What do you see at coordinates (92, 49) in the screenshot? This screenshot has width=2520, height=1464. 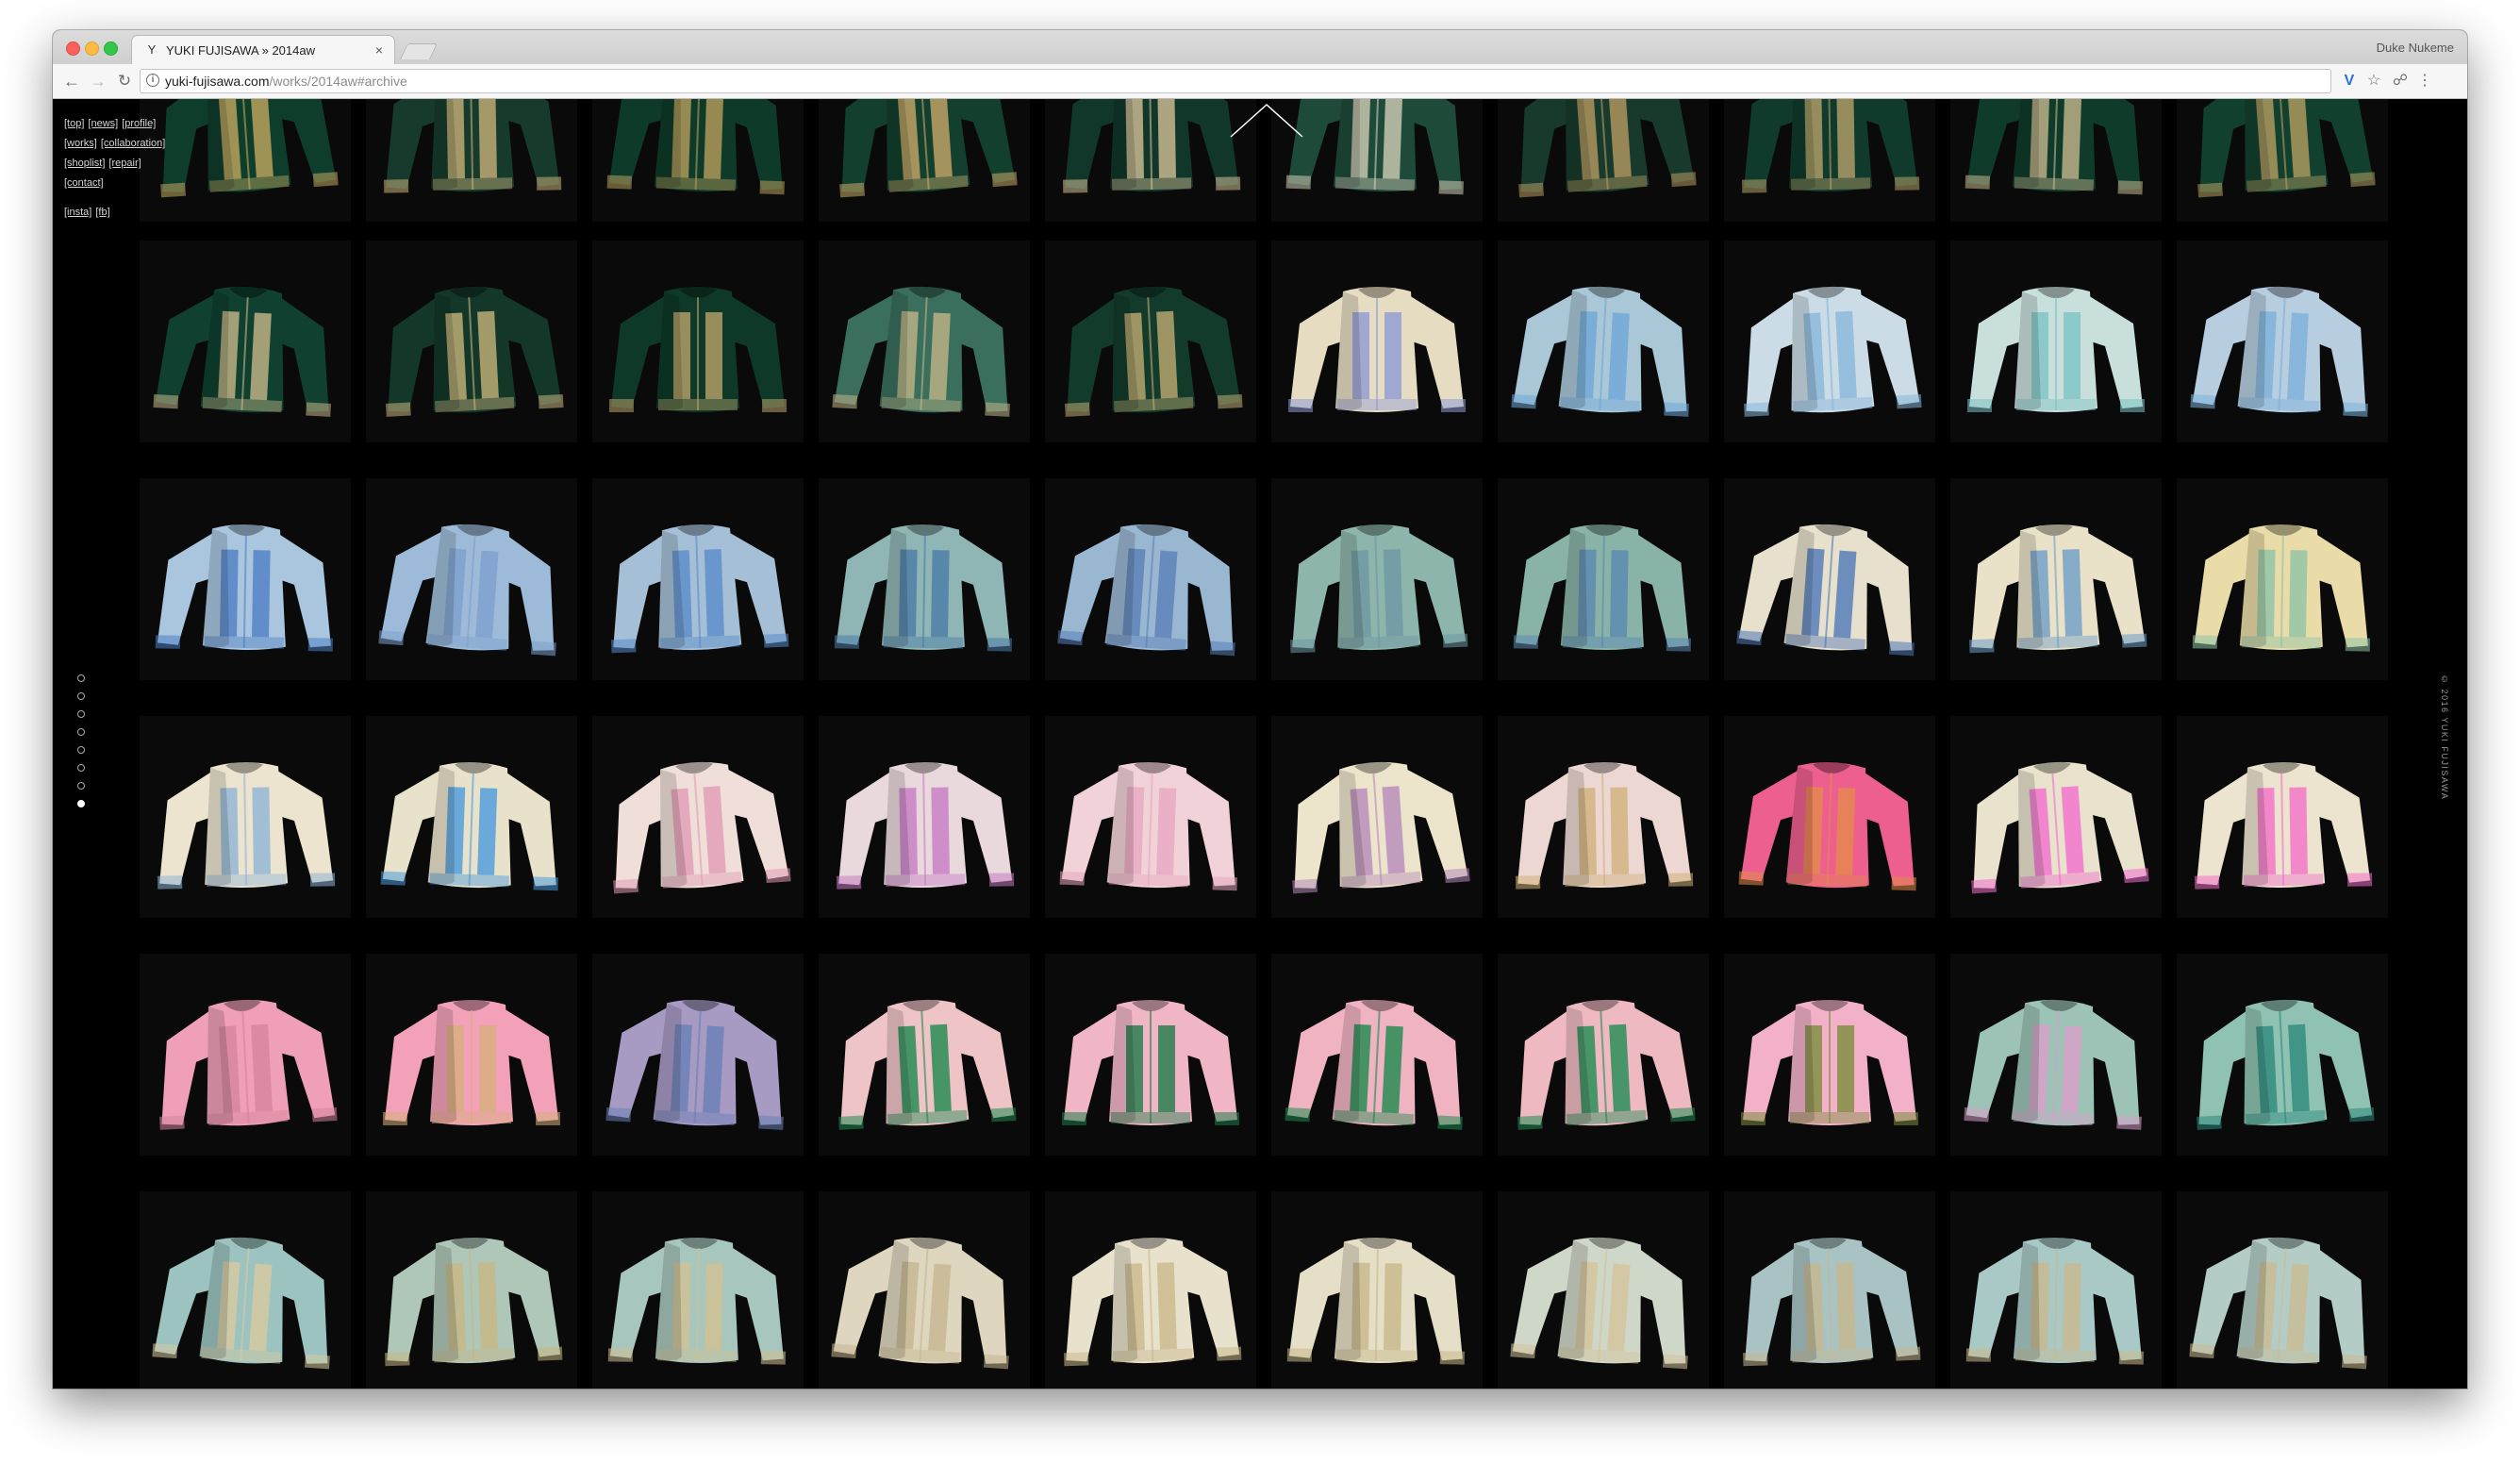 I see `minimize-window-button` at bounding box center [92, 49].